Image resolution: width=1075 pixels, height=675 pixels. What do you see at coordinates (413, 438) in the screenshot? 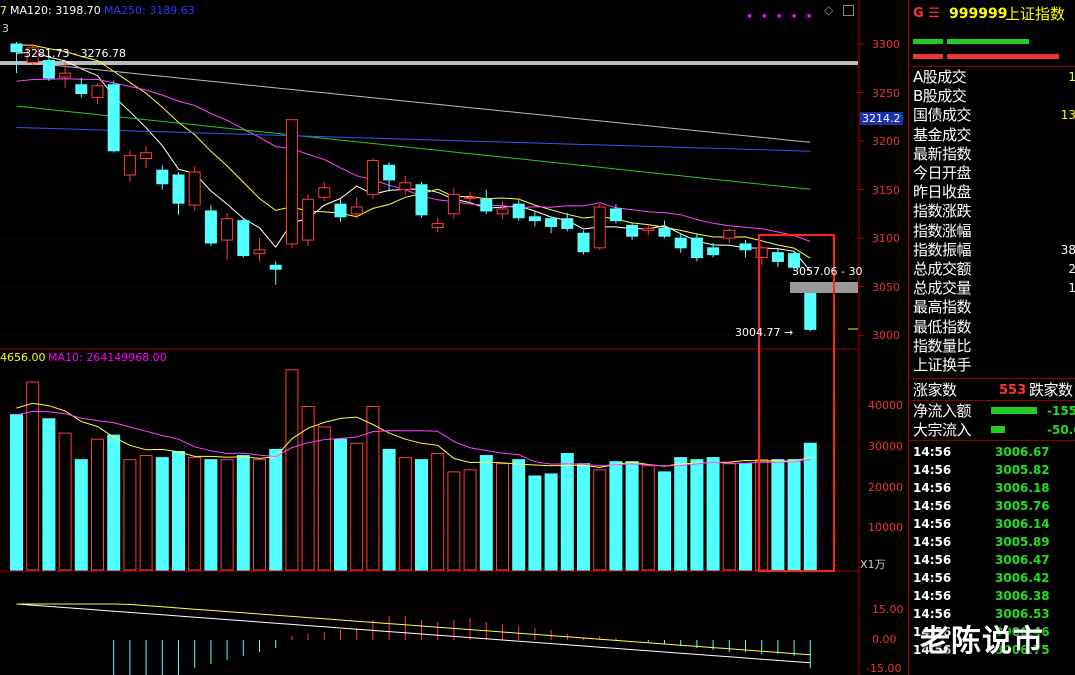
I see `volume-ma10-line` at bounding box center [413, 438].